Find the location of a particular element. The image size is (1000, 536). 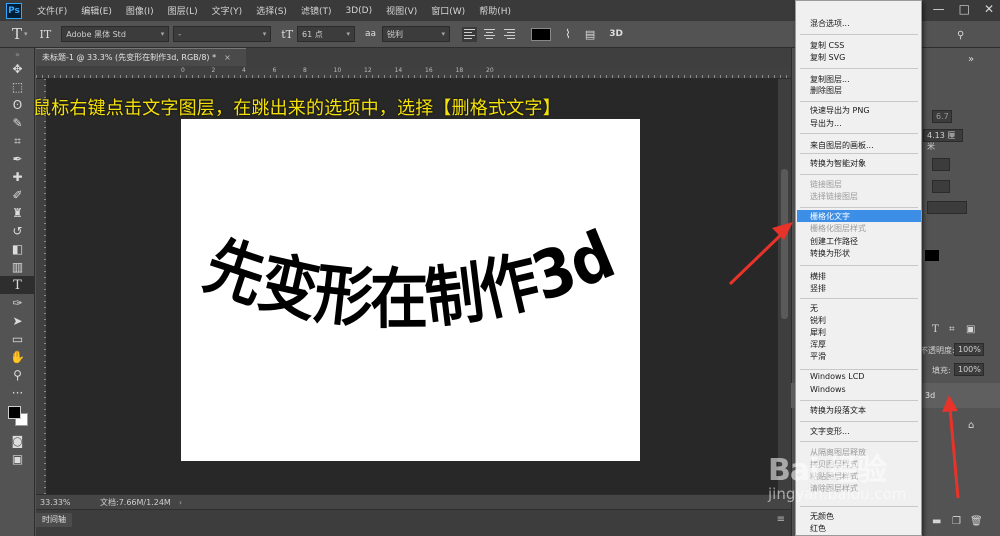

3d-button: 3D is located at coordinates (616, 34).